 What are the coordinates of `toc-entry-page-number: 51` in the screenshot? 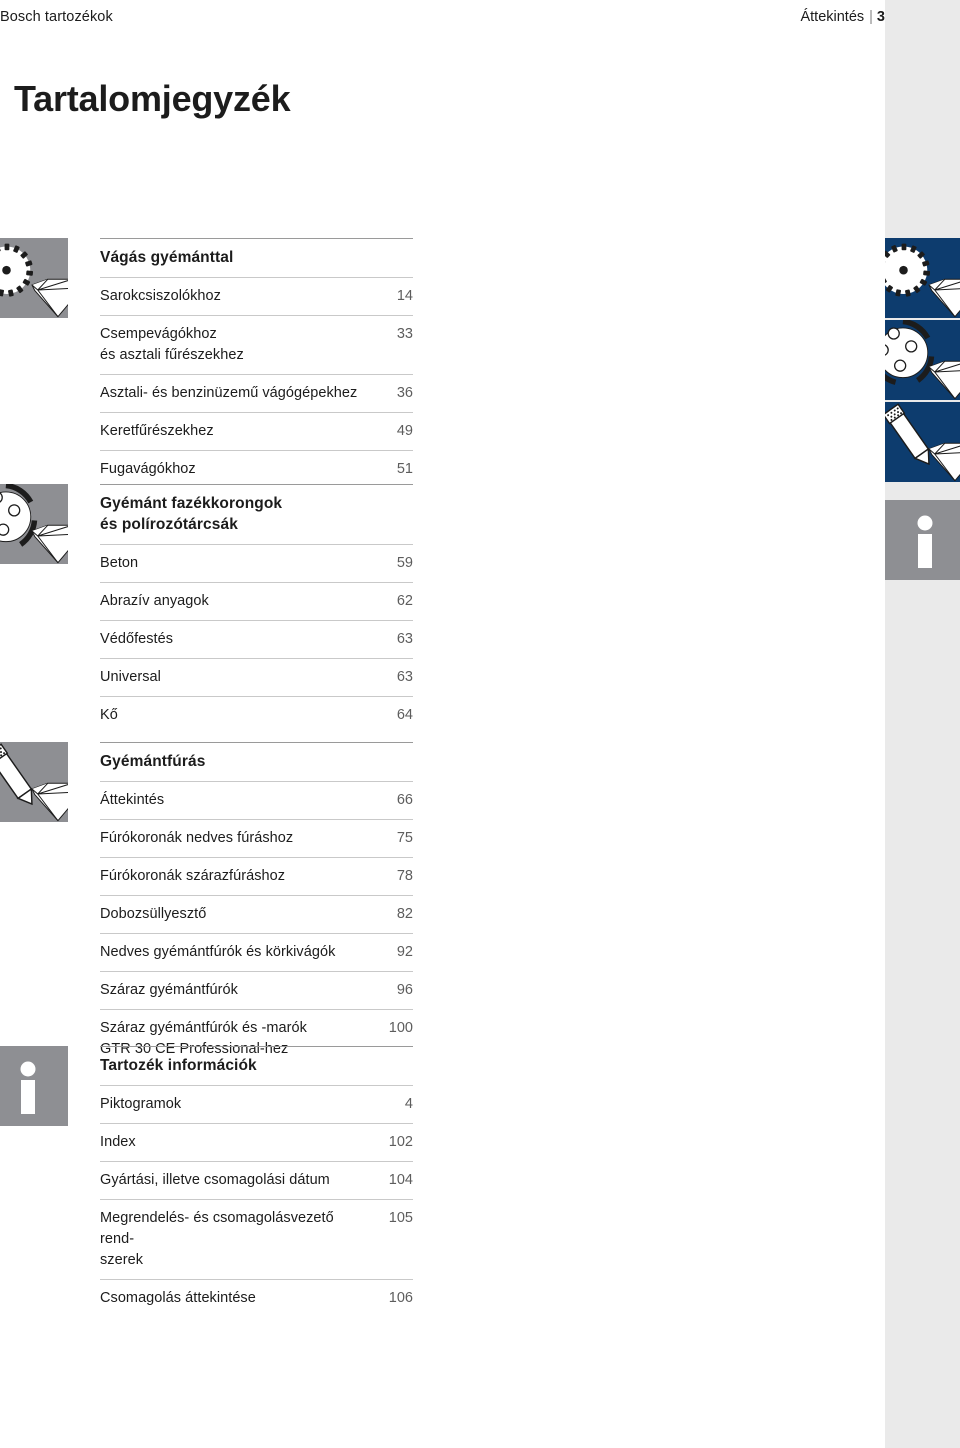 It's located at (404, 469).